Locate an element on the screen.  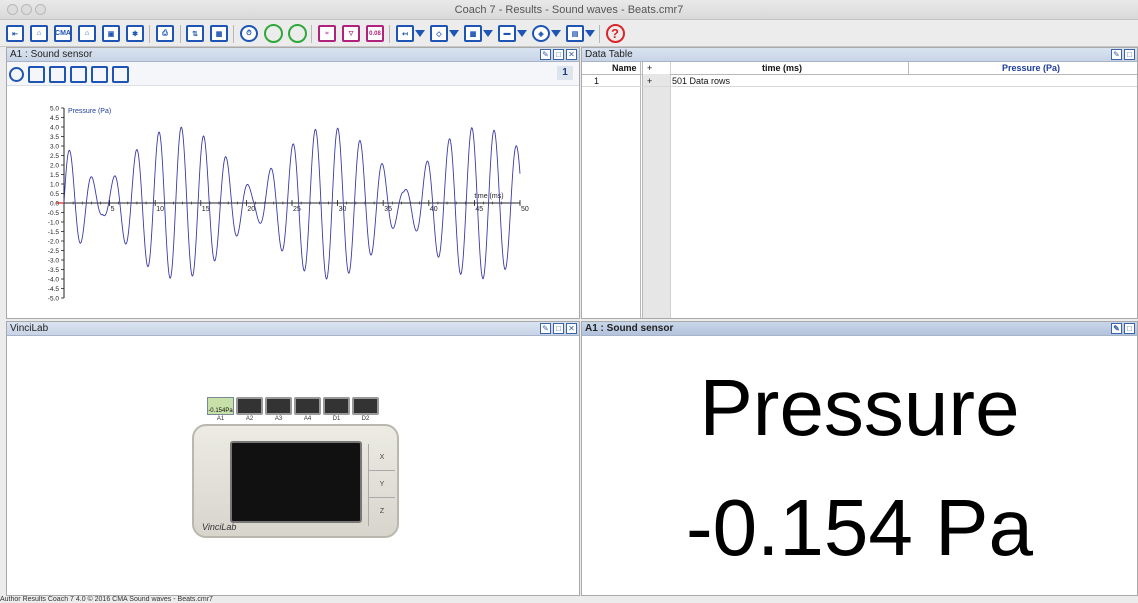
vincilab-device: X Y Z VinciLab is located at coordinates (295, 481).